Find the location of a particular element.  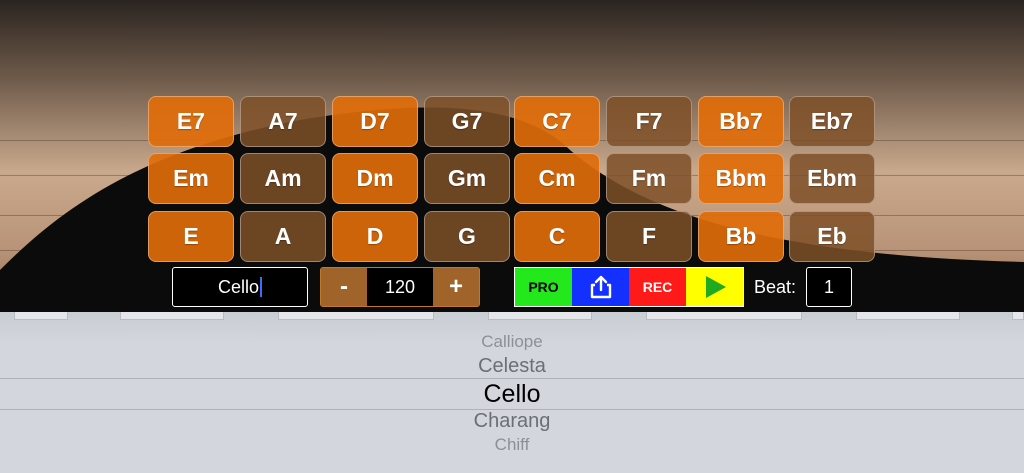

instrument-value: Cello is located at coordinates (238, 286).